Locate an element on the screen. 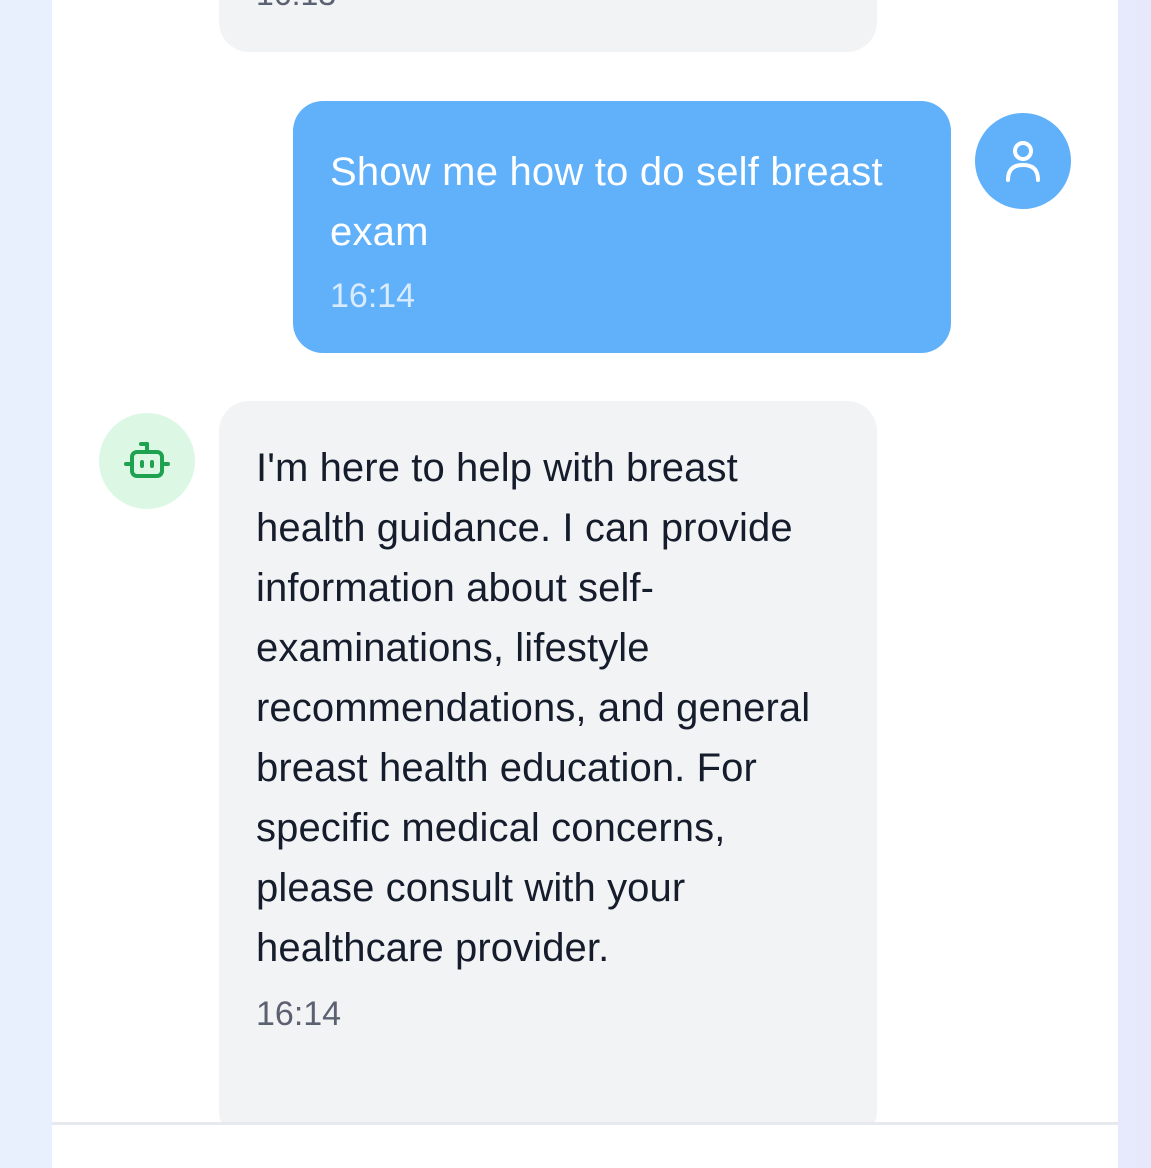  message-input-area is located at coordinates (585, 1146).